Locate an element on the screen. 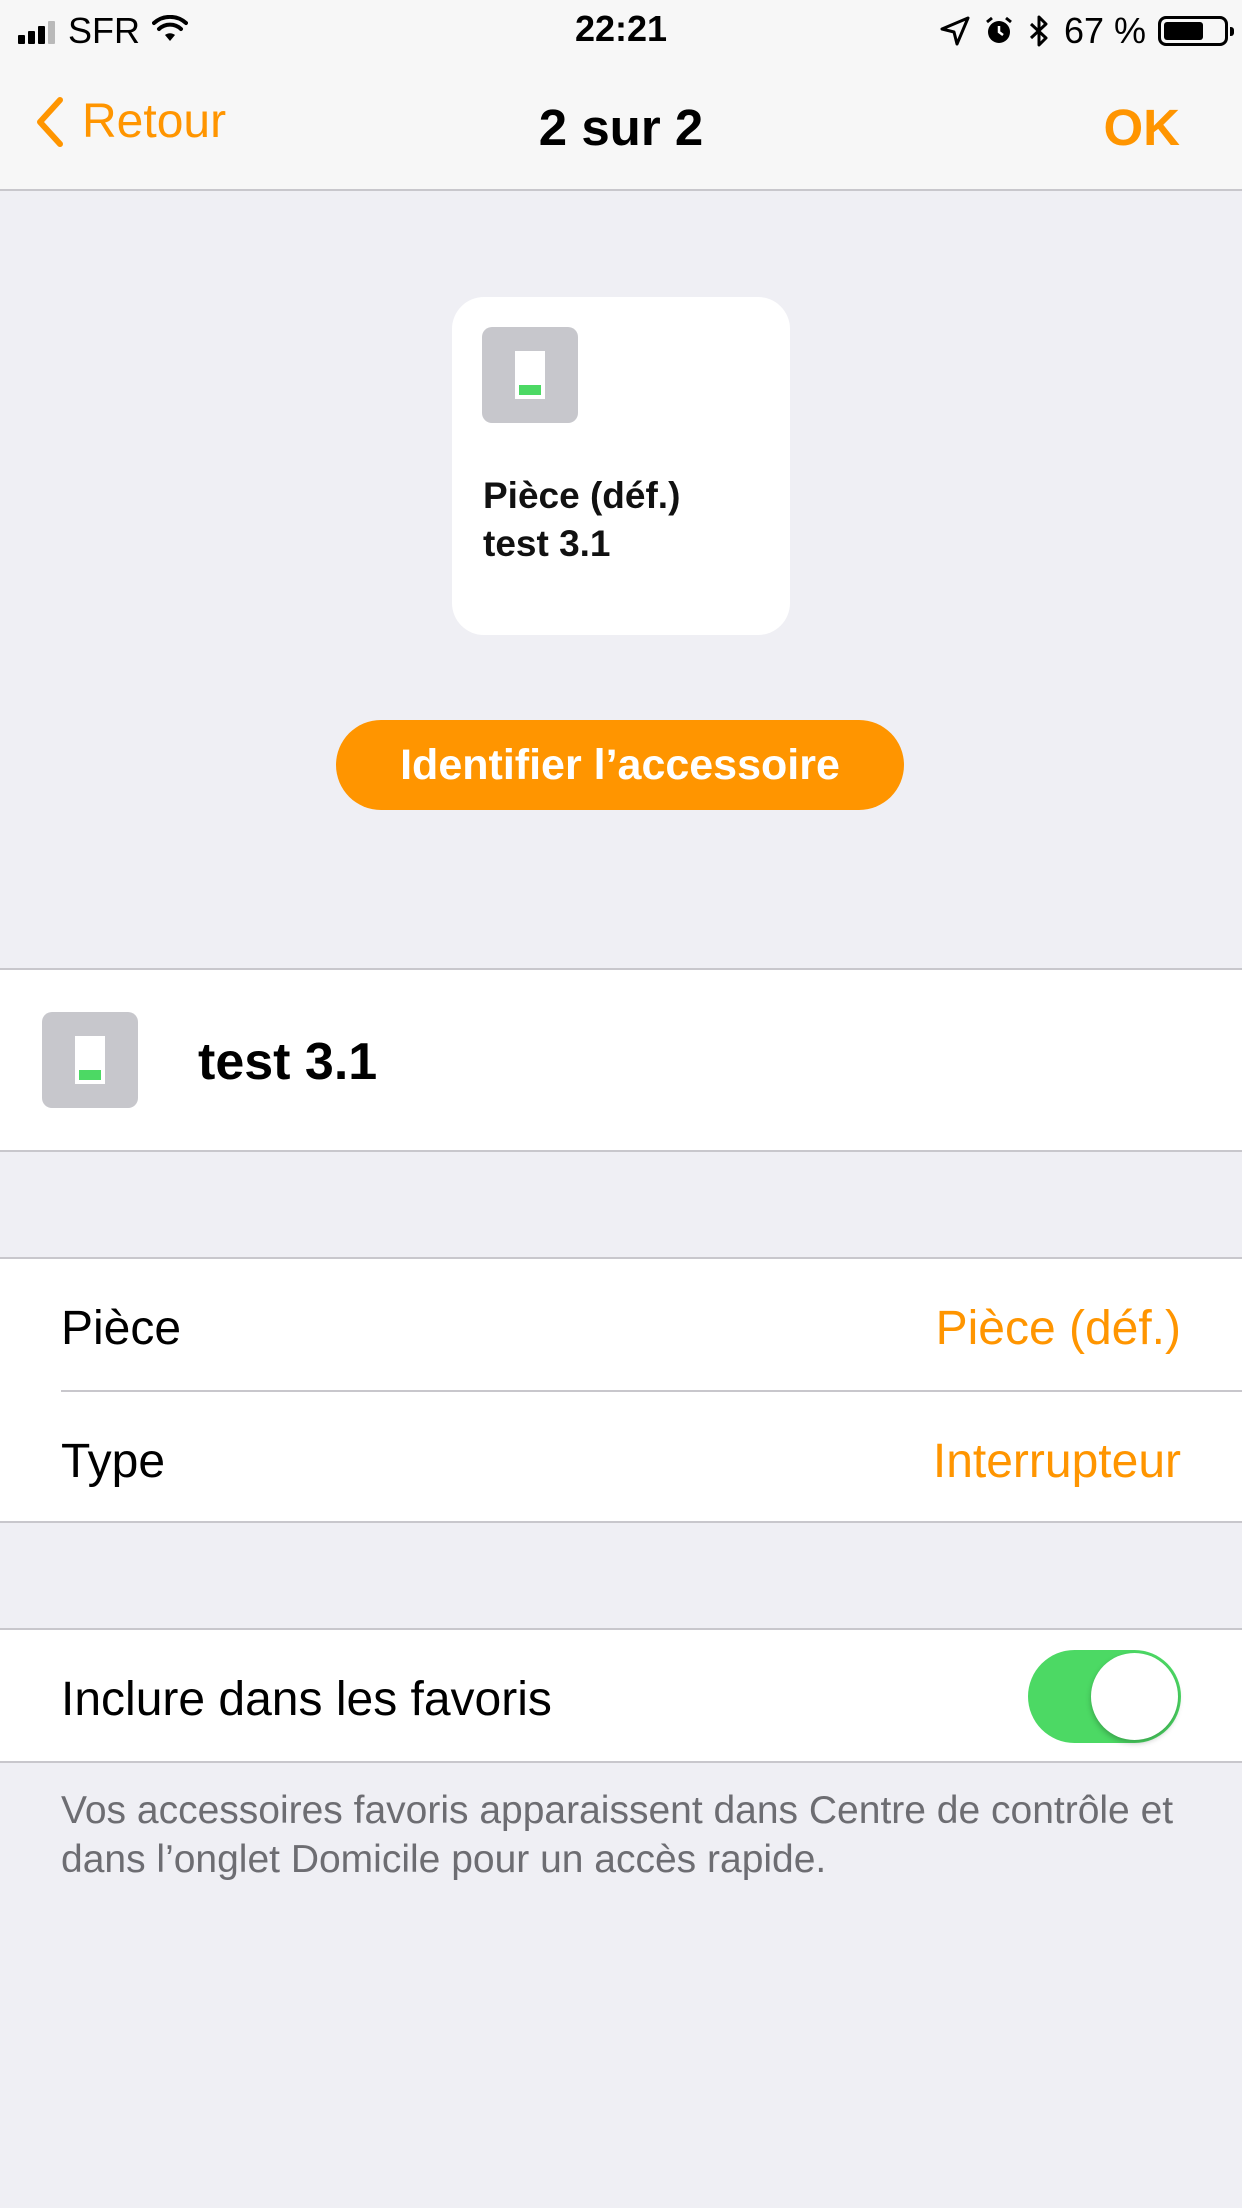 This screenshot has width=1242, height=2208. type-value: Interrupteur is located at coordinates (1056, 1461).